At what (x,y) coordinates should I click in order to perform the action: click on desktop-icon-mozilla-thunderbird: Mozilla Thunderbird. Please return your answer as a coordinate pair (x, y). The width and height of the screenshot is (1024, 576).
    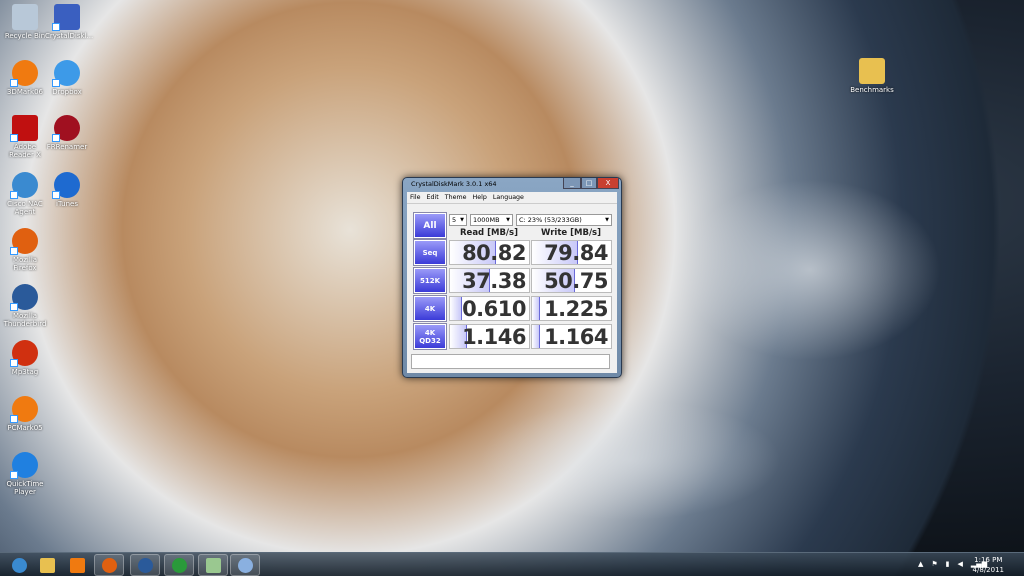
    Looking at the image, I should click on (25, 306).